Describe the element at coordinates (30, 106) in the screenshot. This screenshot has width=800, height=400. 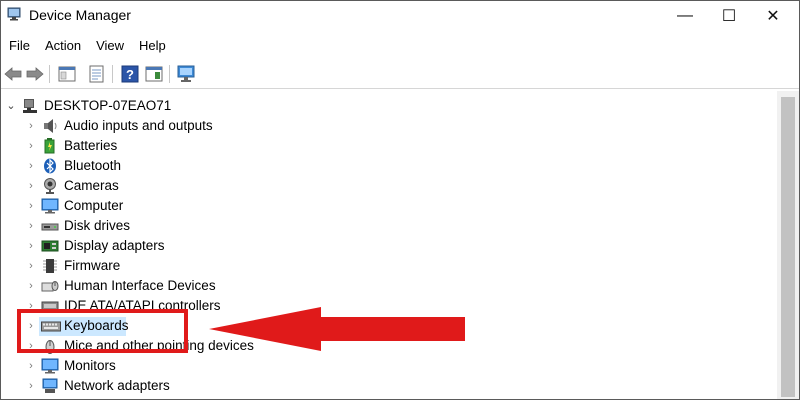
I see `computer-root-icon` at that location.